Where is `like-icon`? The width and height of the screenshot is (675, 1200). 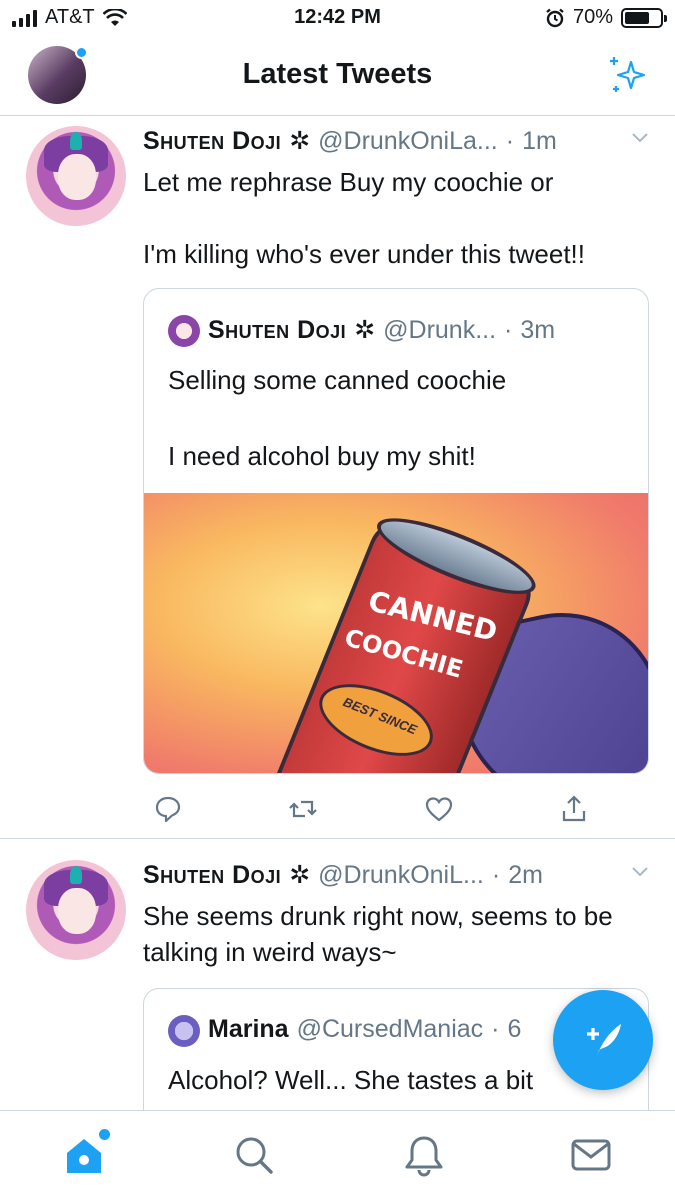
like-icon is located at coordinates (439, 809).